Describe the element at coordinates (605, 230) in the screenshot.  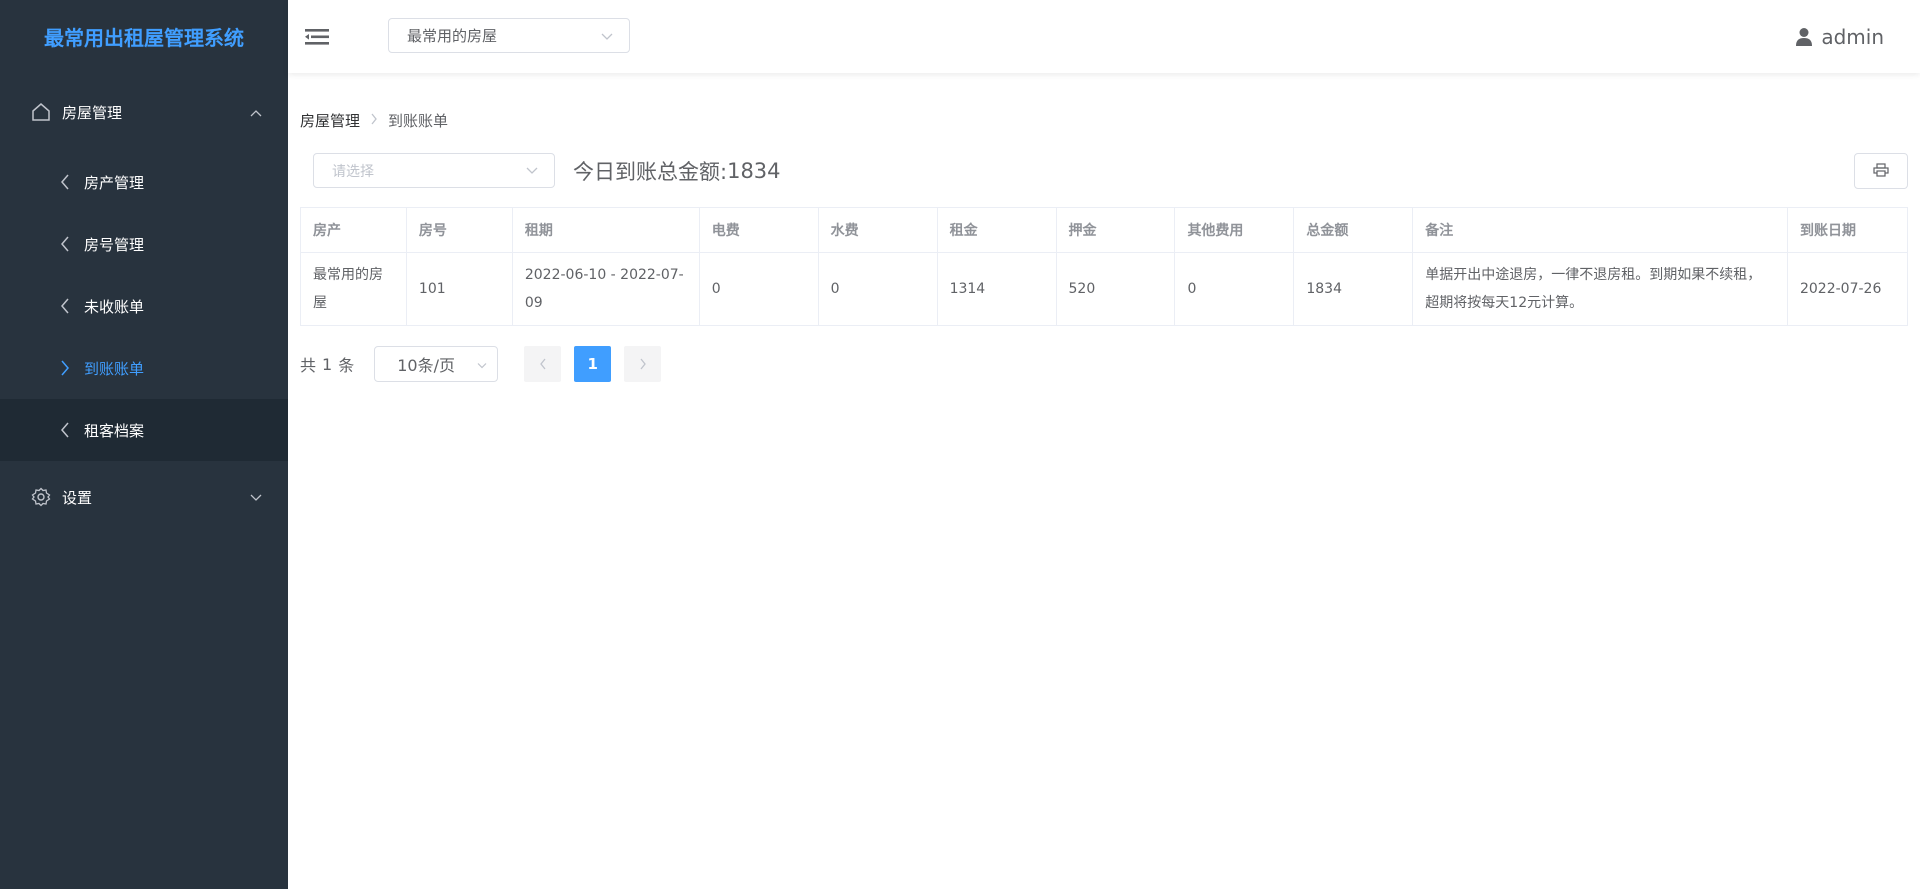
I see `column-header: 租期` at that location.